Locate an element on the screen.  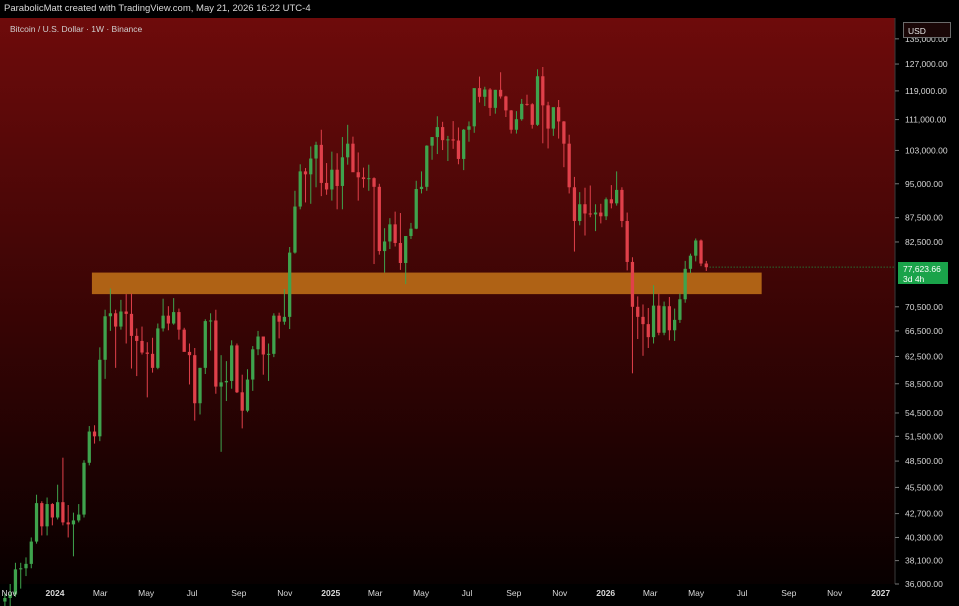
y-tick-label: 111,000.00 is located at coordinates (926, 120).